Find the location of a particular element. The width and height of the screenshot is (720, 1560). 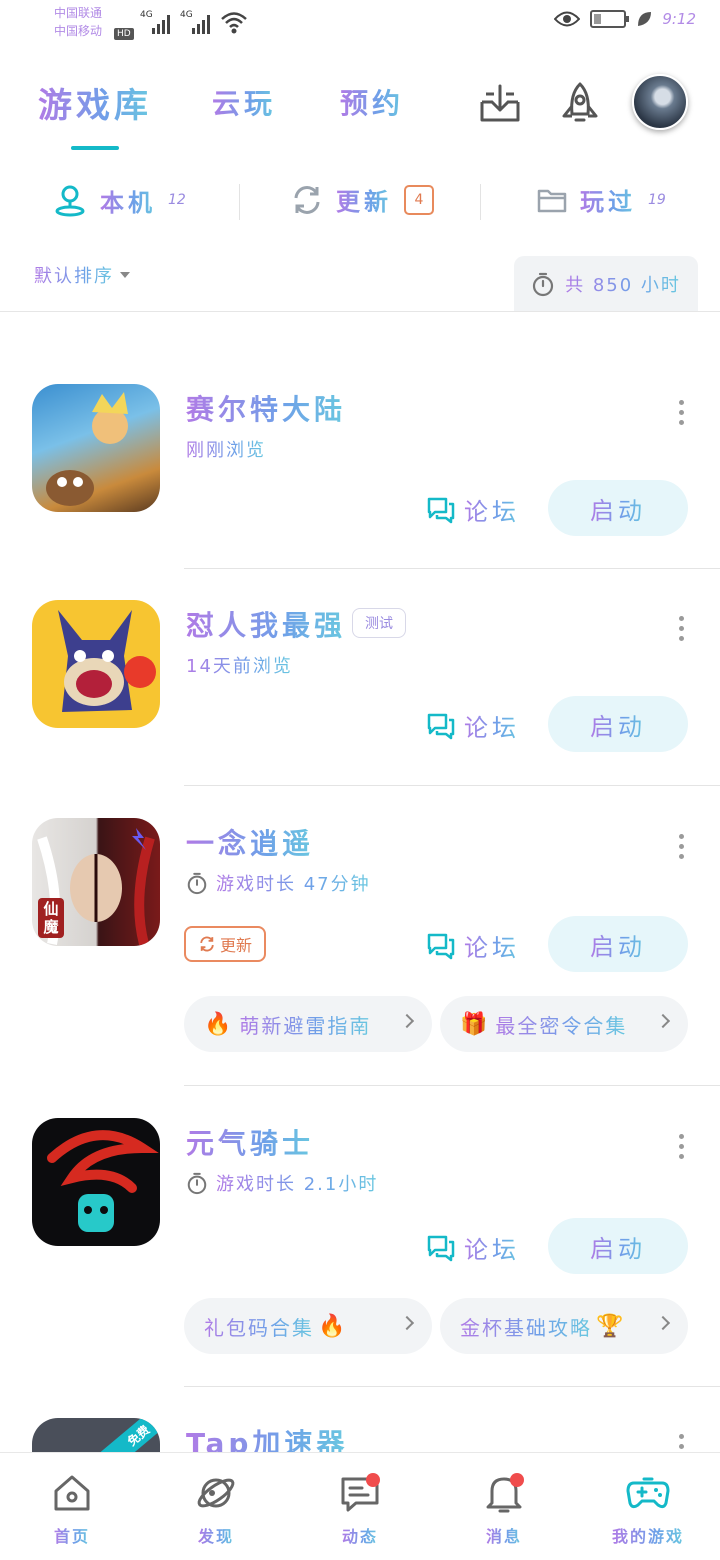

total-playtime: 共 850 小时 is located at coordinates (606, 284).